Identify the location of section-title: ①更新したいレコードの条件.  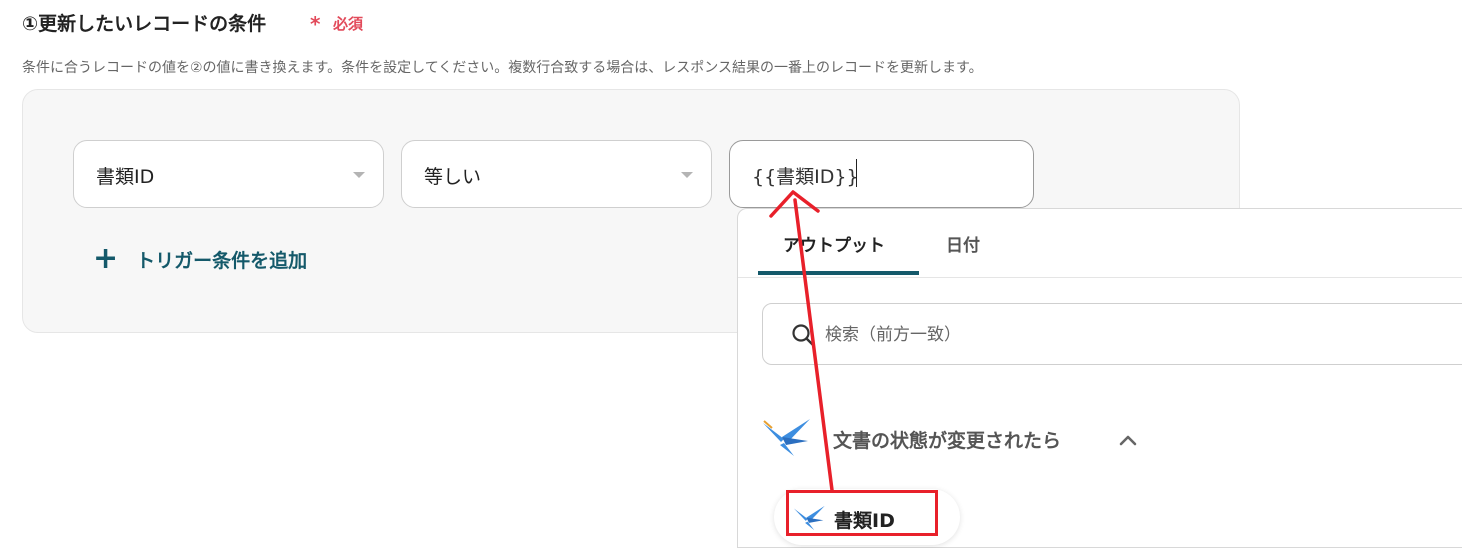
(144, 24).